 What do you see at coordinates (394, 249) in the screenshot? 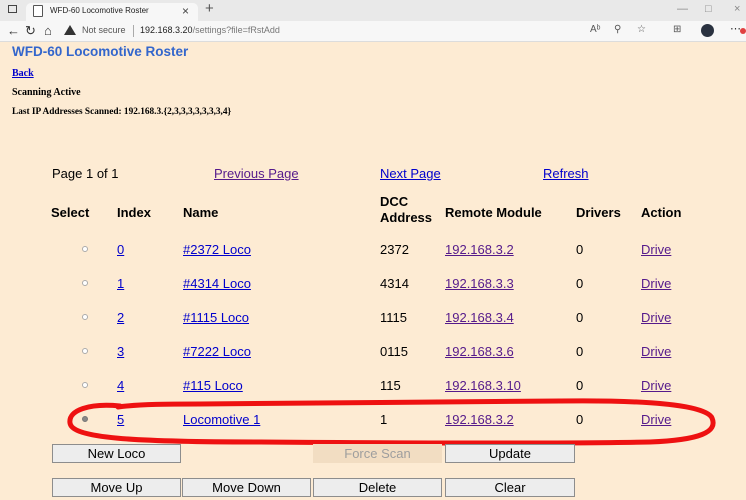
I see `dcc-address: 2372` at bounding box center [394, 249].